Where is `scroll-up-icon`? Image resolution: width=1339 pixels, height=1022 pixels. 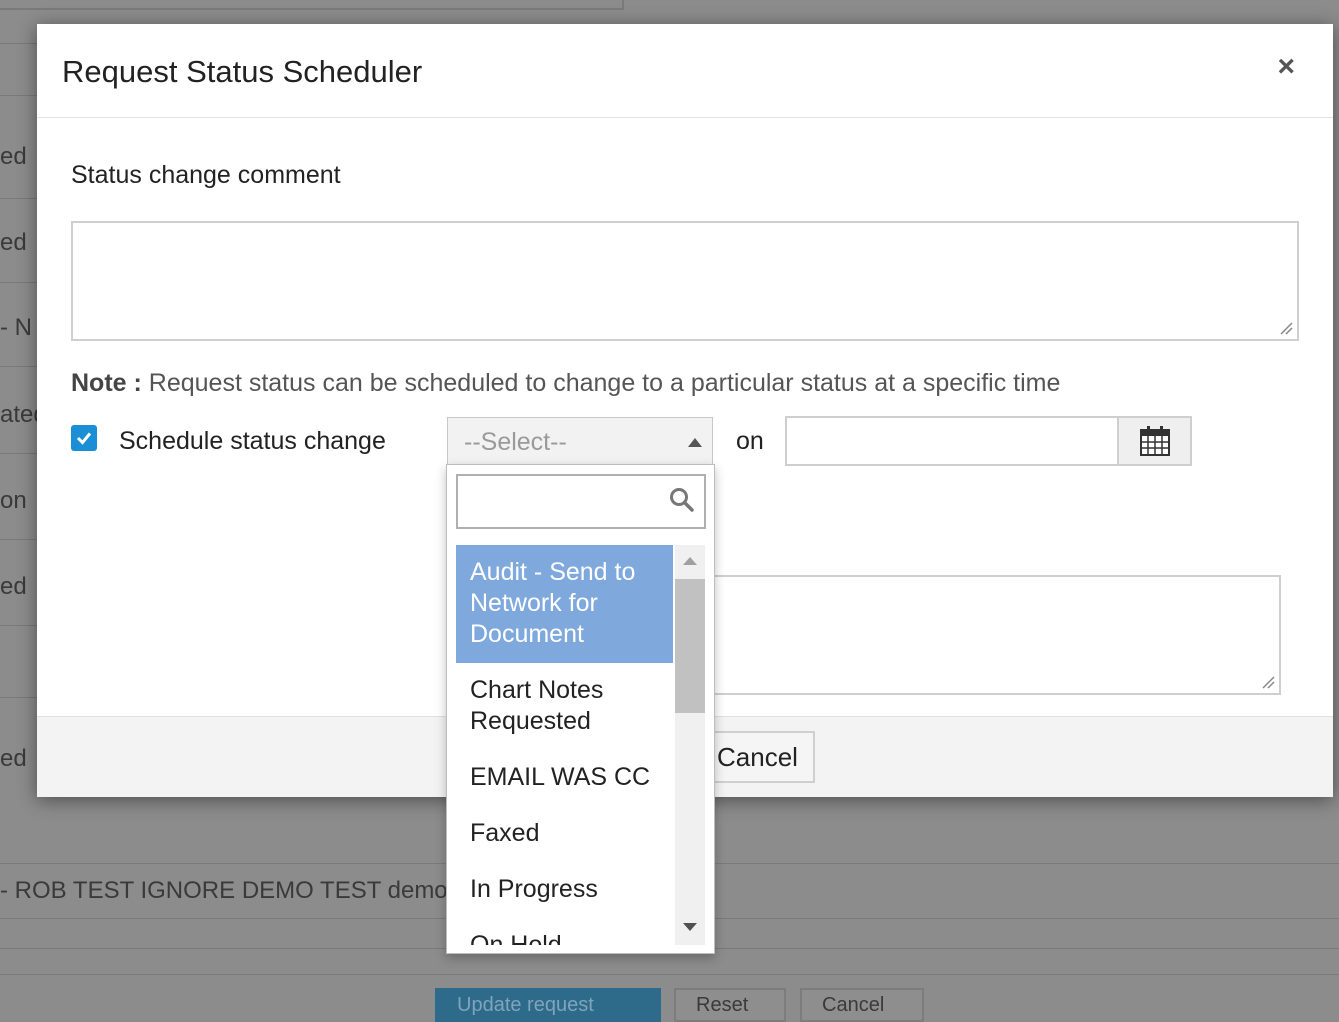
scroll-up-icon is located at coordinates (690, 561).